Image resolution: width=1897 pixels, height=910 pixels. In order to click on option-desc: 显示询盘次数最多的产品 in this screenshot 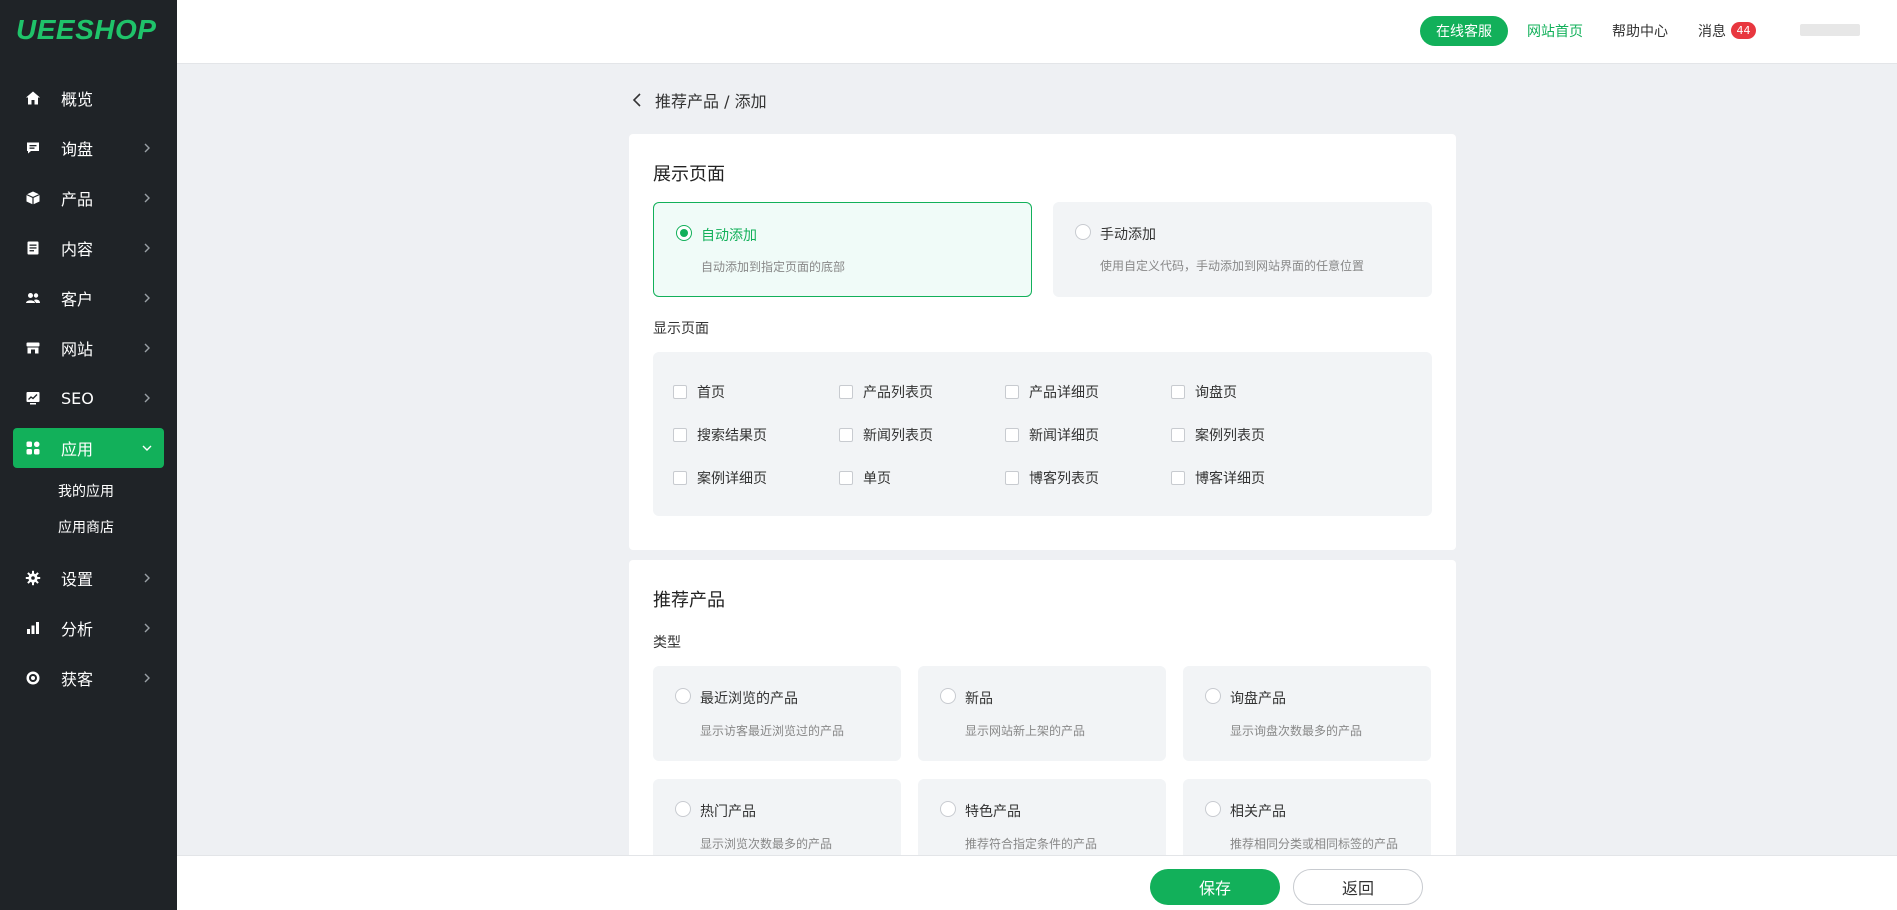, I will do `click(1296, 731)`.